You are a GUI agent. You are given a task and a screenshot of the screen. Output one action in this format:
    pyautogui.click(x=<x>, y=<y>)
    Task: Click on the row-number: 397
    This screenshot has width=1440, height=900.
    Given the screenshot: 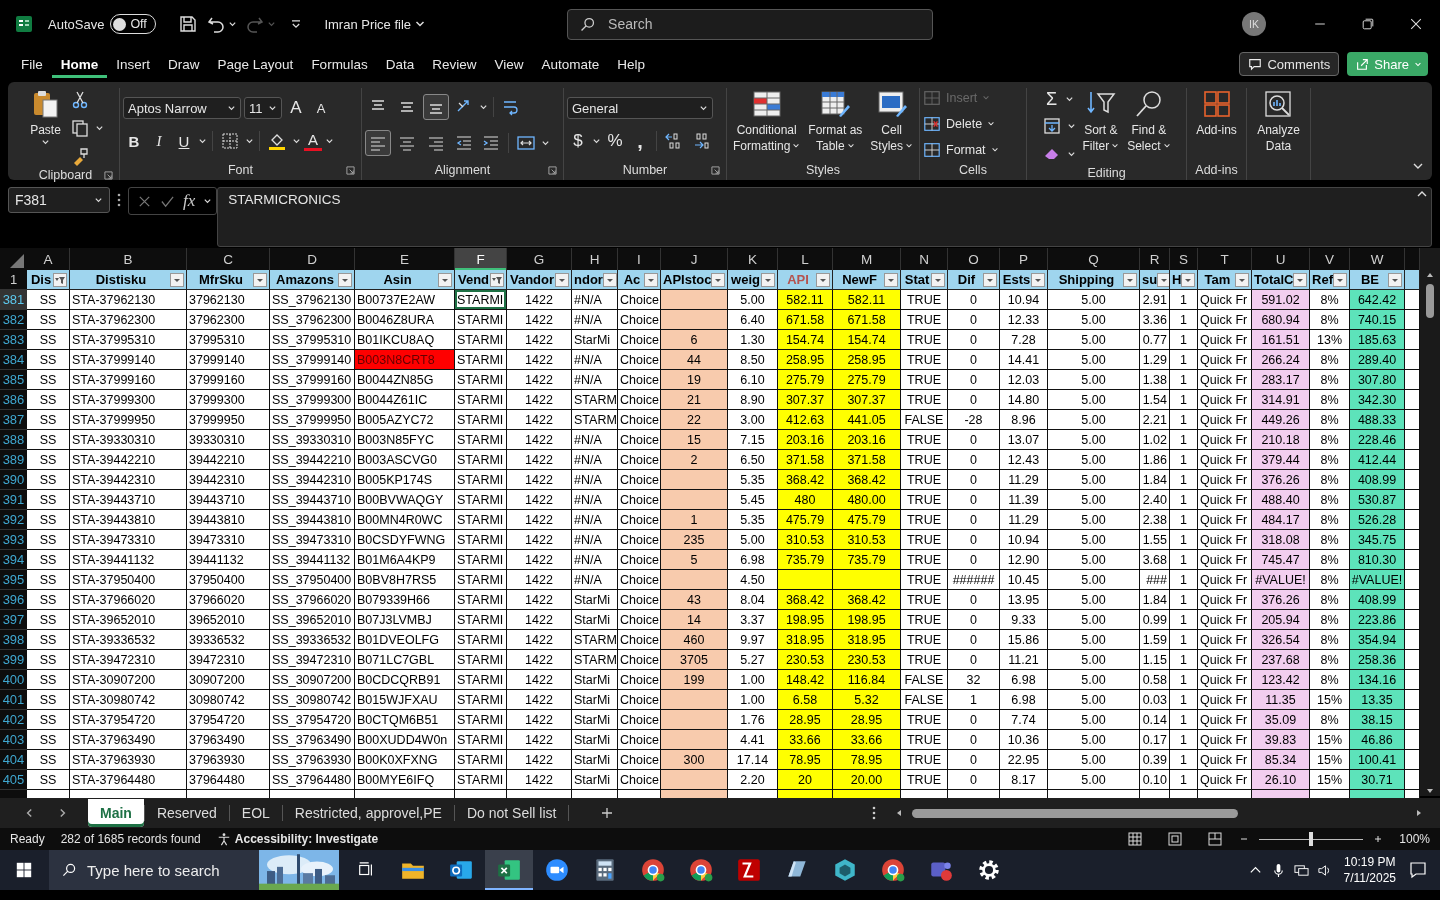 What is the action you would take?
    pyautogui.click(x=13, y=620)
    